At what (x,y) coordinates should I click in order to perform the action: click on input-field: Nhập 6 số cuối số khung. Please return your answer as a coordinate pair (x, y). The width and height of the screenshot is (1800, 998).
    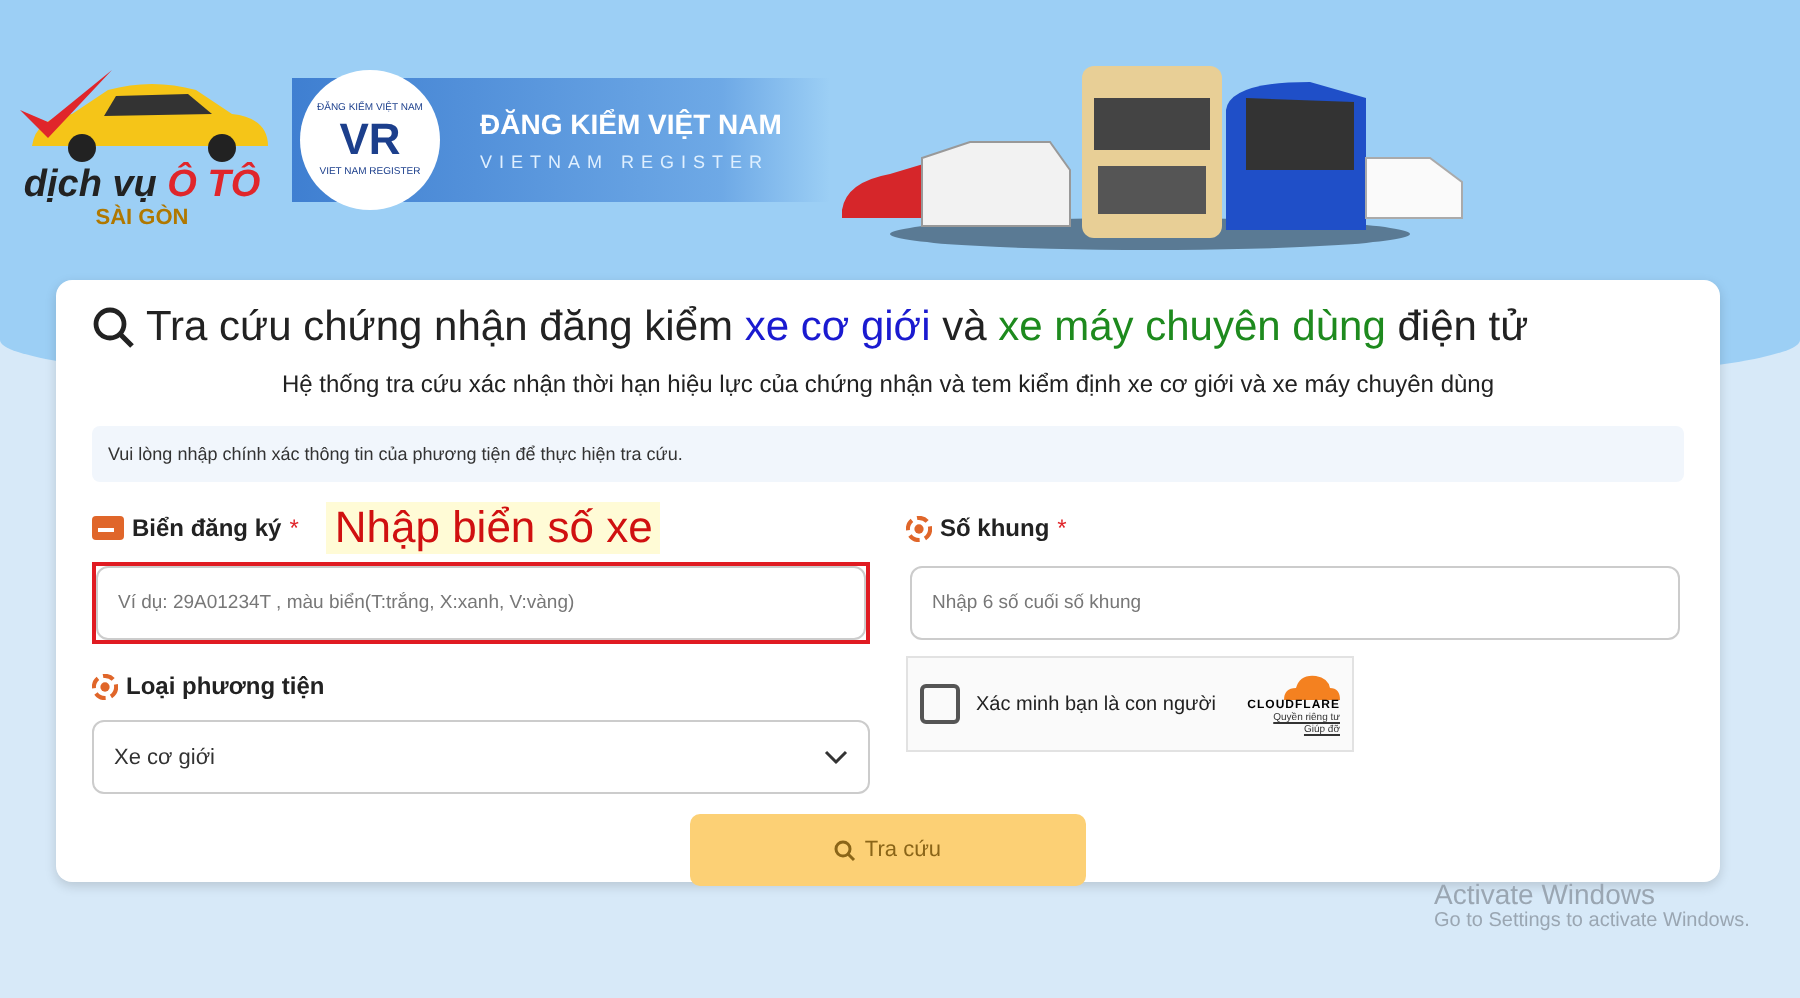
    Looking at the image, I should click on (1295, 603).